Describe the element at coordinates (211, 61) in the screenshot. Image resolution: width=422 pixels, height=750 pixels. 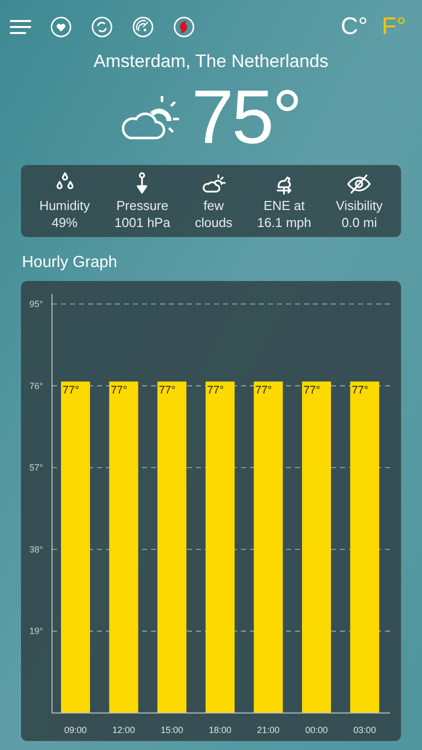
I see `location-name: Amsterdam, The Netherlands` at that location.